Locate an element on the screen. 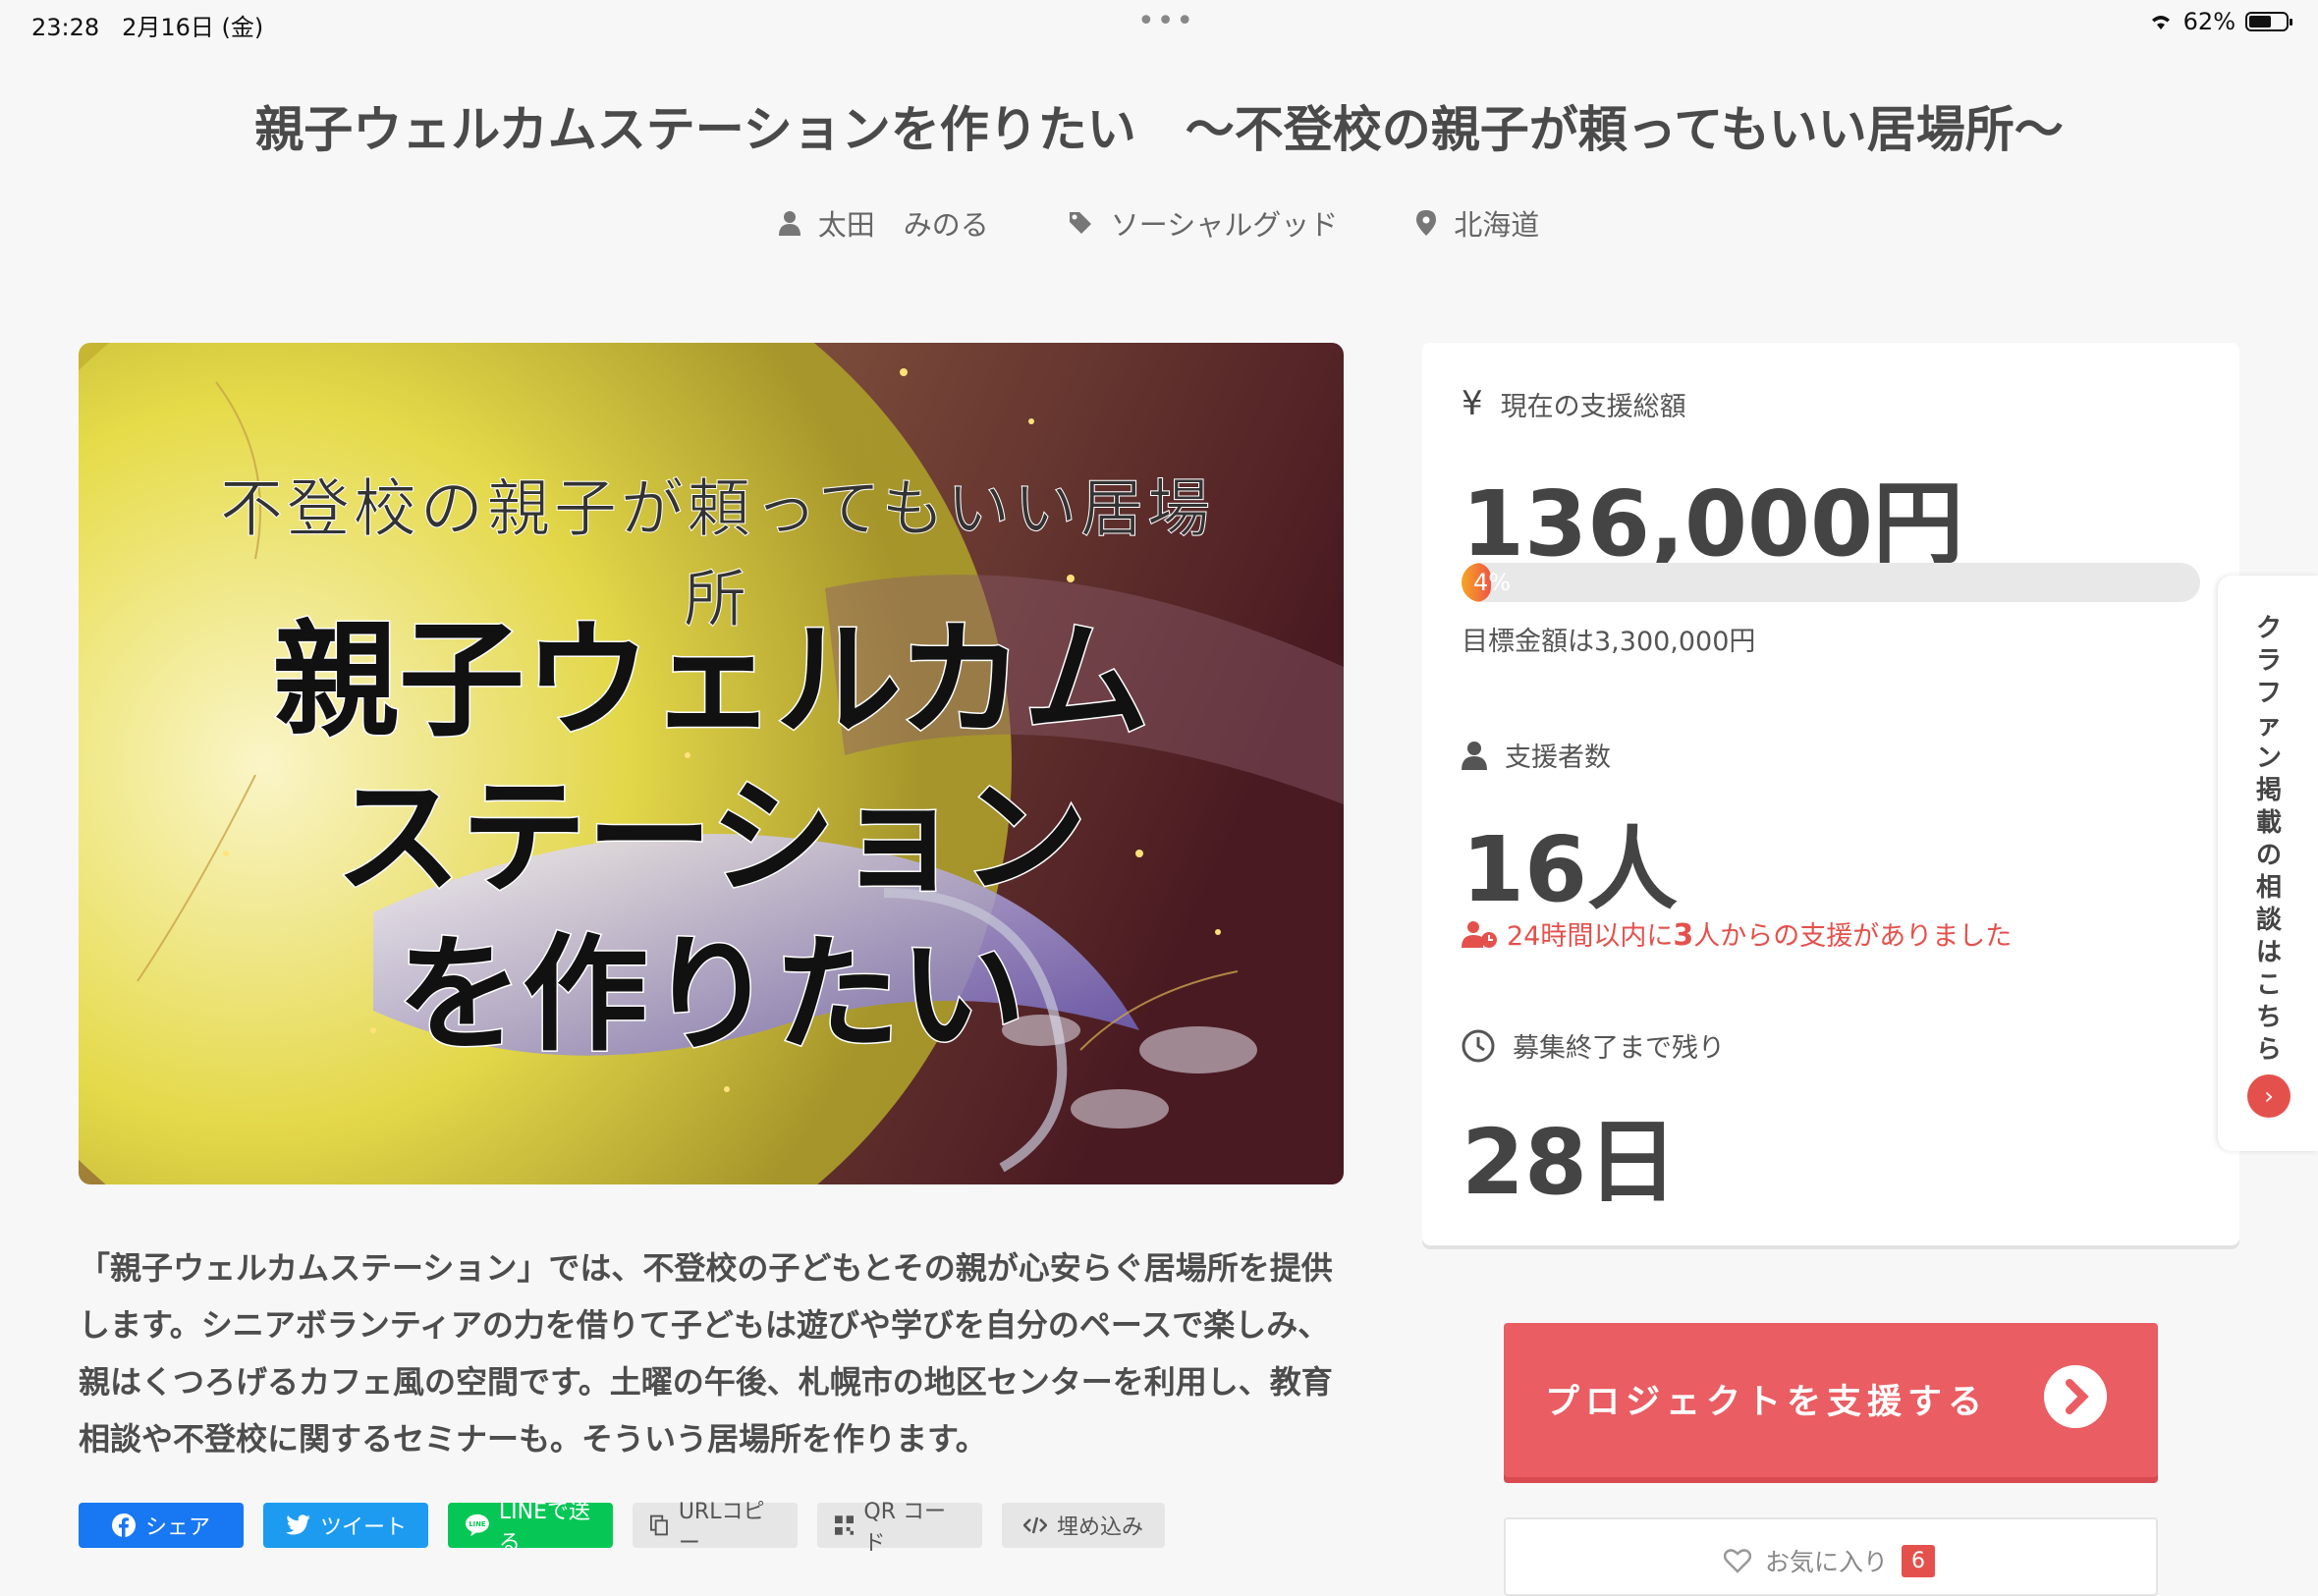 The width and height of the screenshot is (2318, 1596). chevron-right-icon: › is located at coordinates (2268, 1096).